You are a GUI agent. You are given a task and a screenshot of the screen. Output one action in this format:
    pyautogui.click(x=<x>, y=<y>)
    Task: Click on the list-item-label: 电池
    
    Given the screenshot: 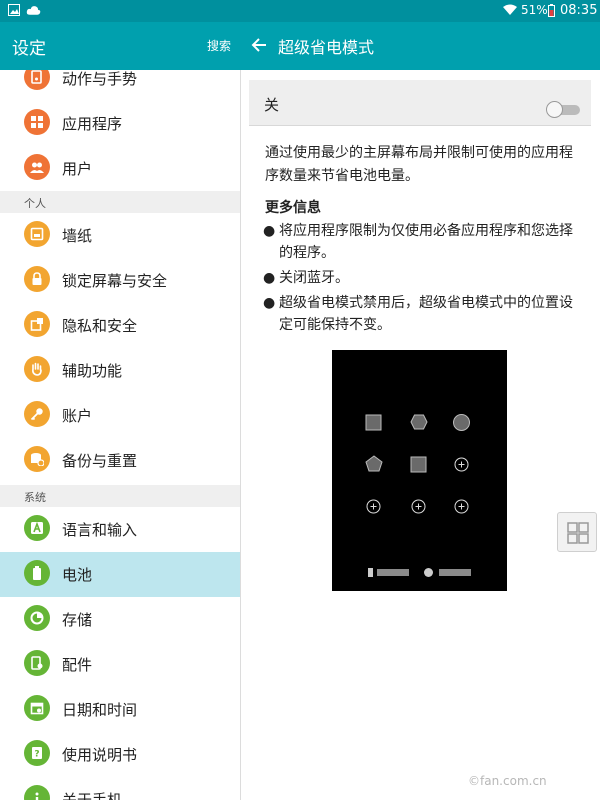 What is the action you would take?
    pyautogui.click(x=77, y=575)
    